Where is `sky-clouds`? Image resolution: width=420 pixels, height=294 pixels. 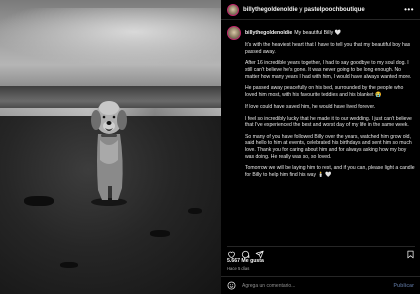
sky-clouds is located at coordinates (110, 38).